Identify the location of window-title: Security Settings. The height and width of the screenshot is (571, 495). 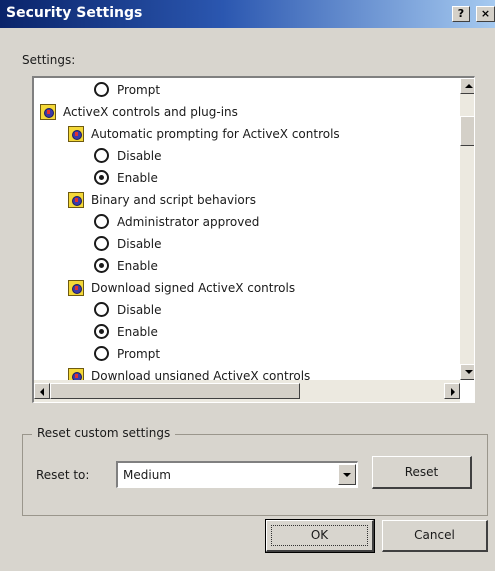
(74, 13).